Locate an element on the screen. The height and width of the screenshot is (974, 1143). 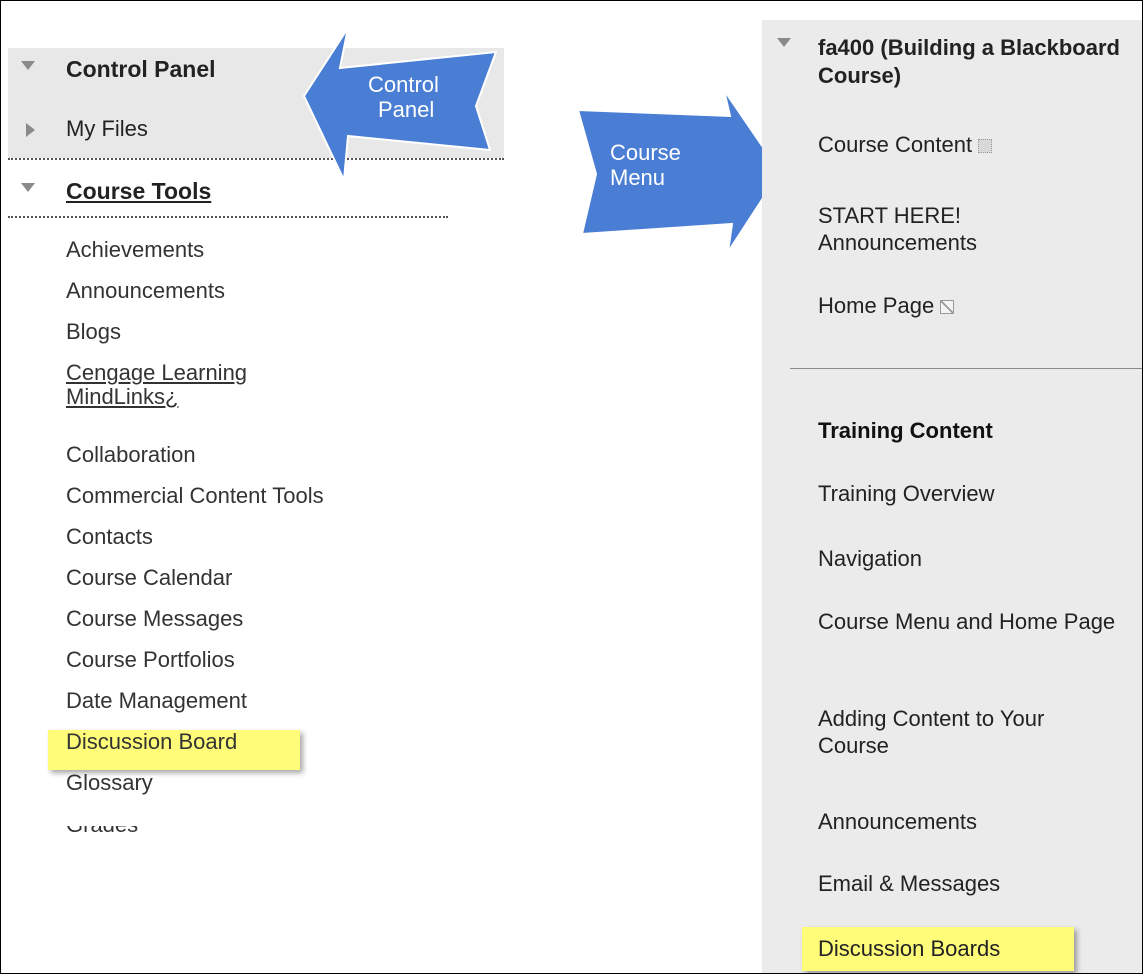
my-files-link: My Files is located at coordinates (107, 129).